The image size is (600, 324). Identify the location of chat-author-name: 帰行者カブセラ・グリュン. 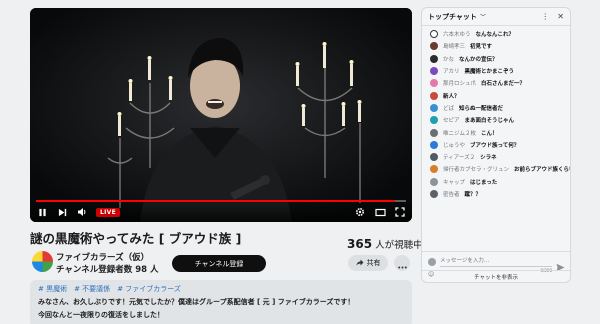
(476, 169).